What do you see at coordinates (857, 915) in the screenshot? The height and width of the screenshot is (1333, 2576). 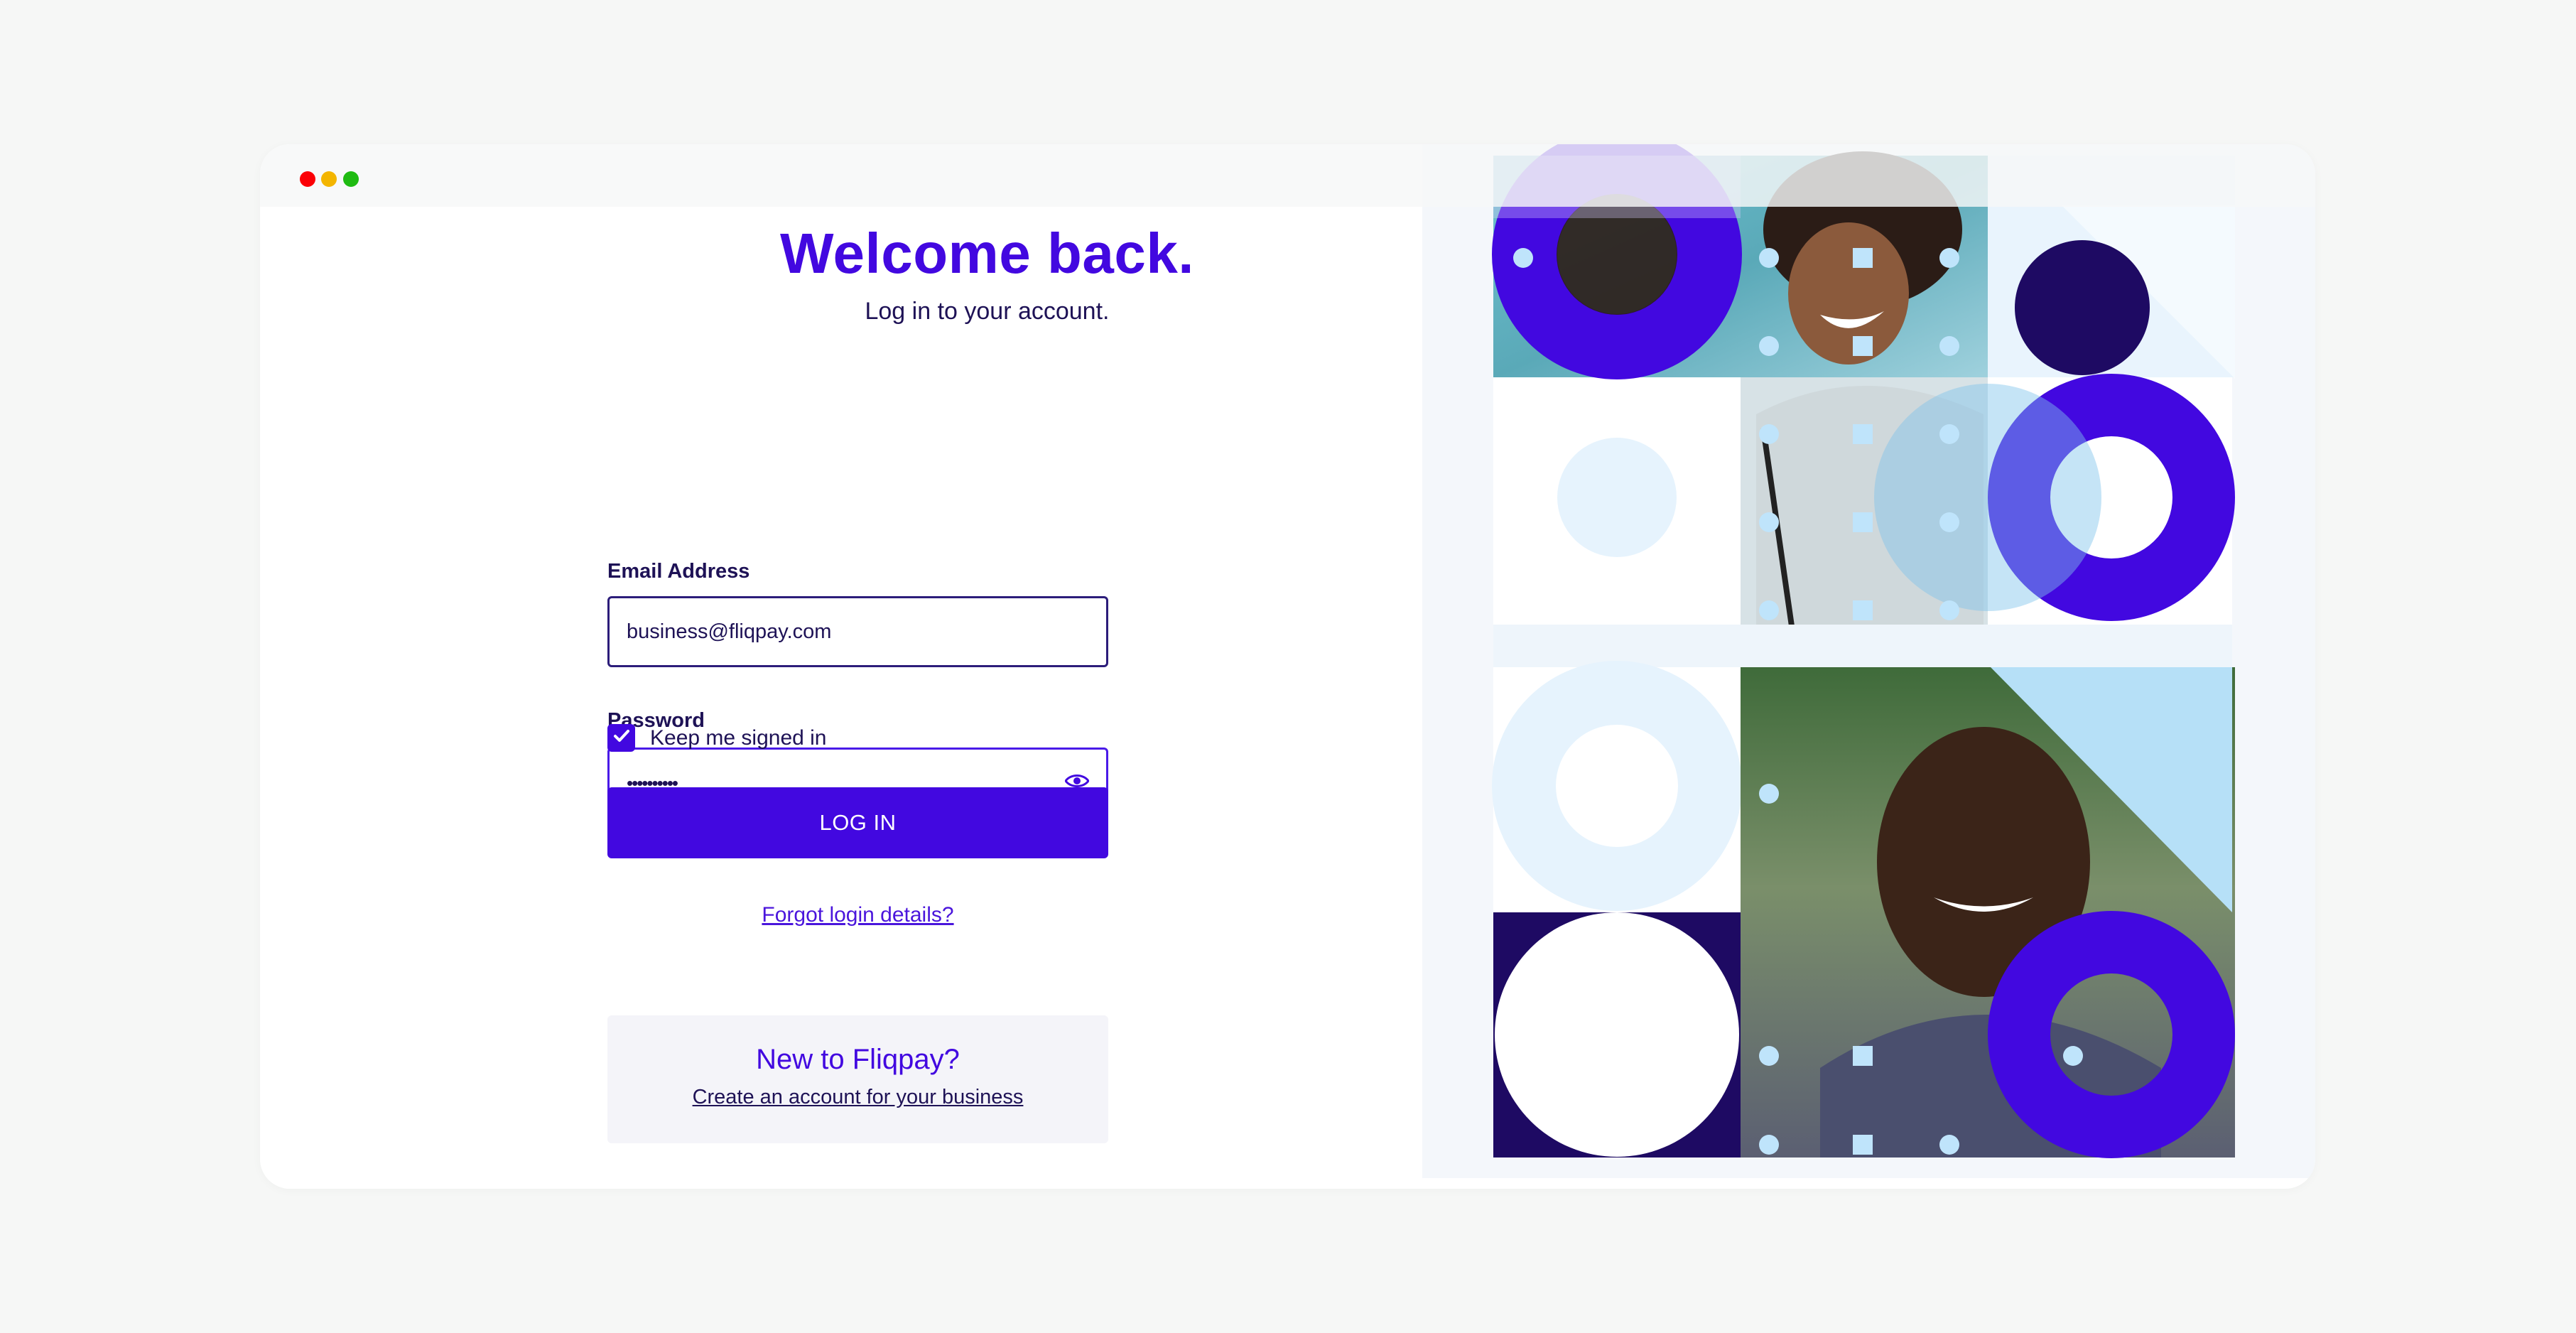 I see `forgot-login-link: Forgot login details?` at bounding box center [857, 915].